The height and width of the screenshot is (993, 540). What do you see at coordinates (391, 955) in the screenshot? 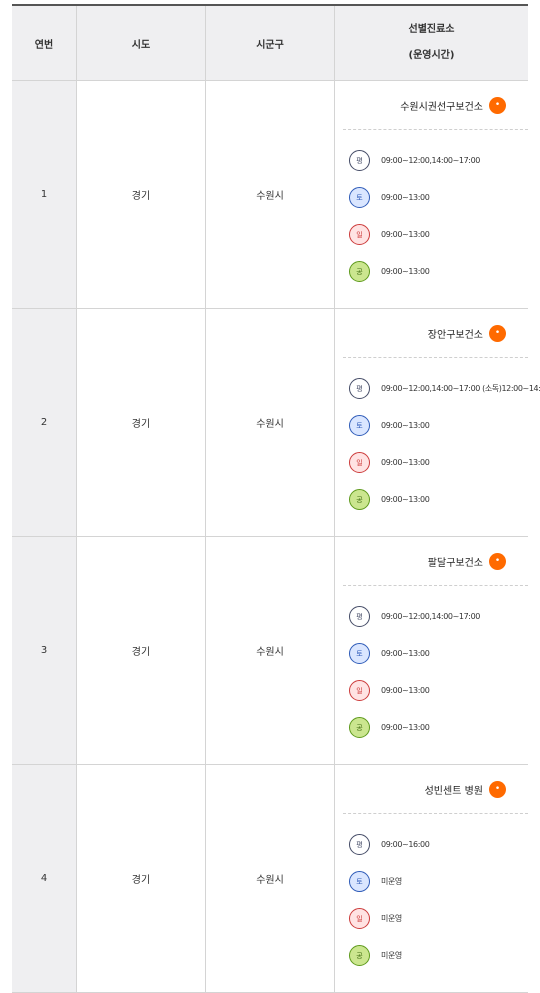
I see `holiday-time: 미운영` at bounding box center [391, 955].